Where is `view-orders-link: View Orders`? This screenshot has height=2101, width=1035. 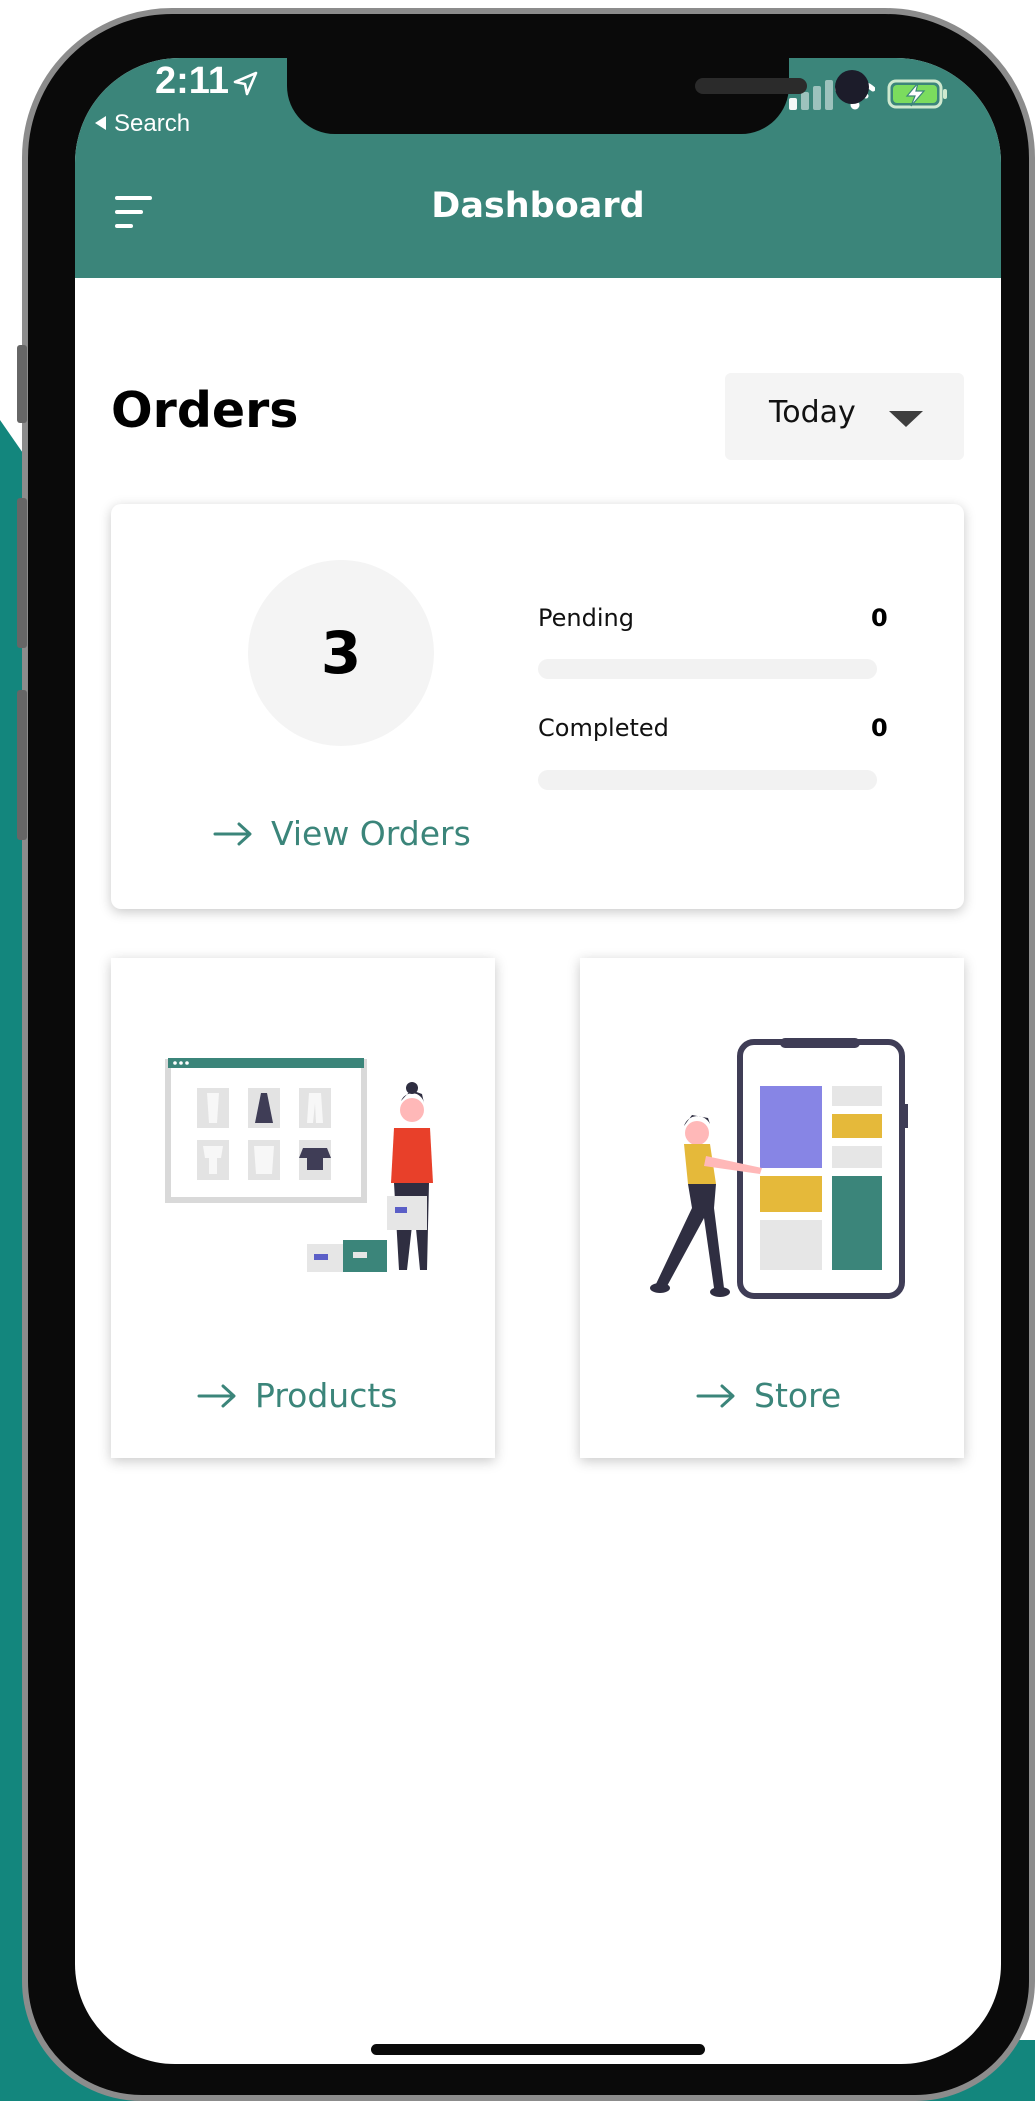
view-orders-link: View Orders is located at coordinates (342, 833).